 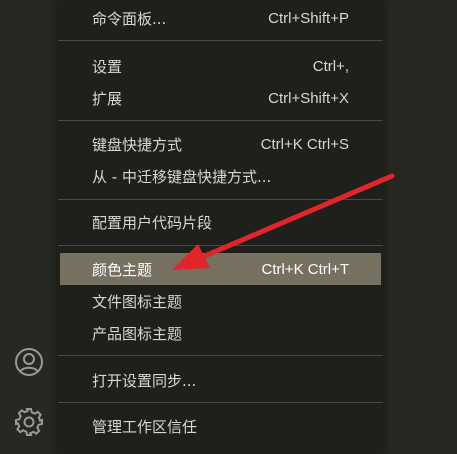 I want to click on menu-item-file-icon-theme: 文件图标主题, so click(x=220, y=301).